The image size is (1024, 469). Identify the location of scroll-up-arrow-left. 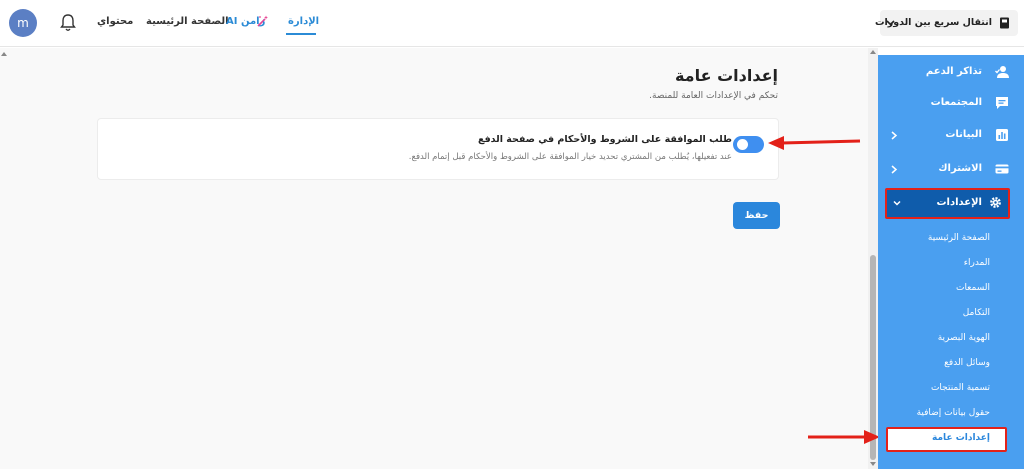
(4, 54).